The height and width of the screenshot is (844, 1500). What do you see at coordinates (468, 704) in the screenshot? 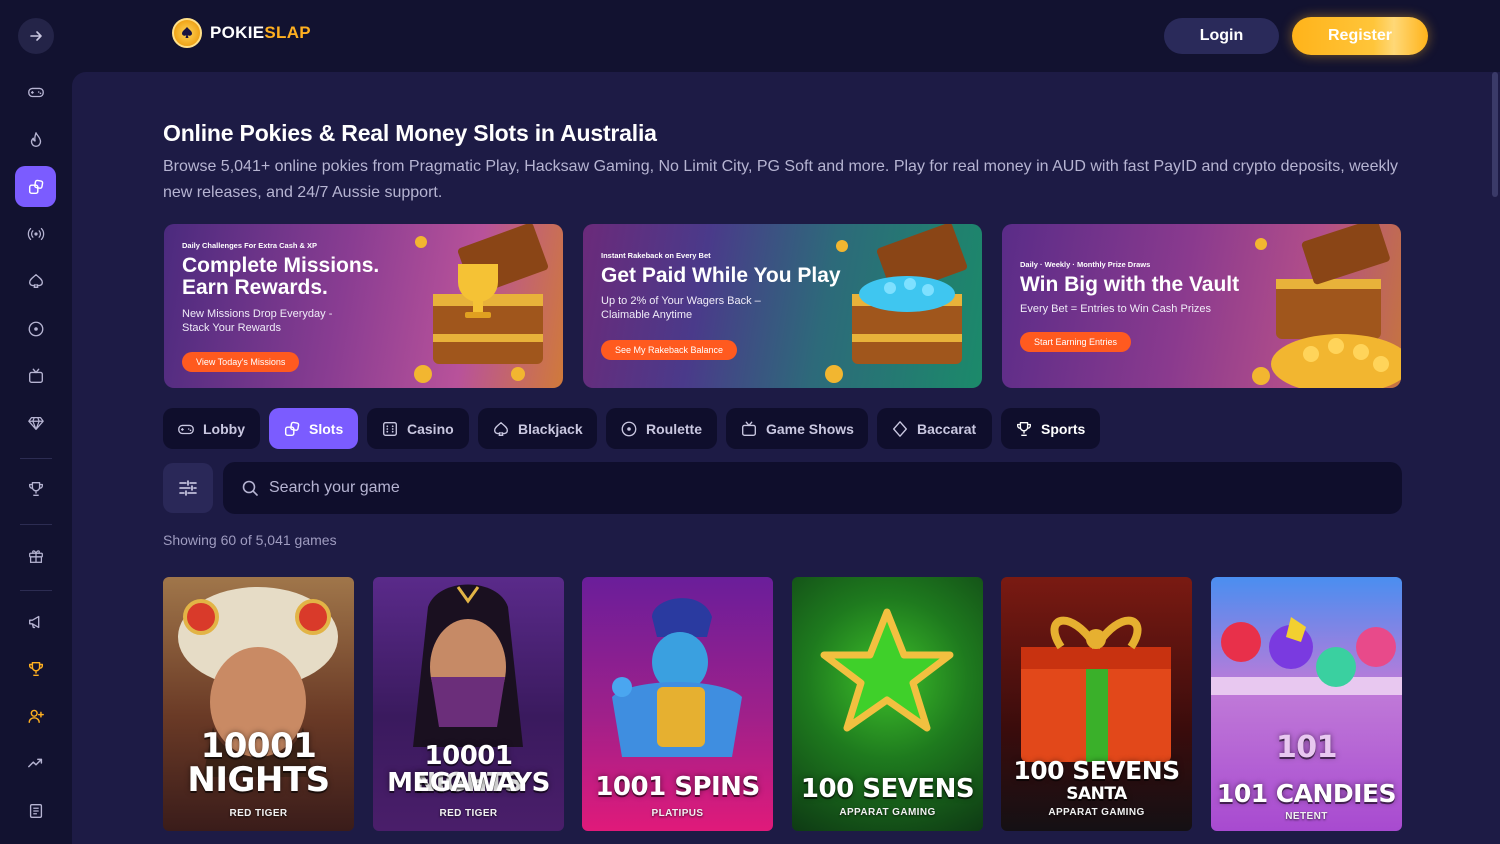
I see `game-card-10001-nights-megaways: 10001 NIGHTS MEGAWAYS RED TIGER` at bounding box center [468, 704].